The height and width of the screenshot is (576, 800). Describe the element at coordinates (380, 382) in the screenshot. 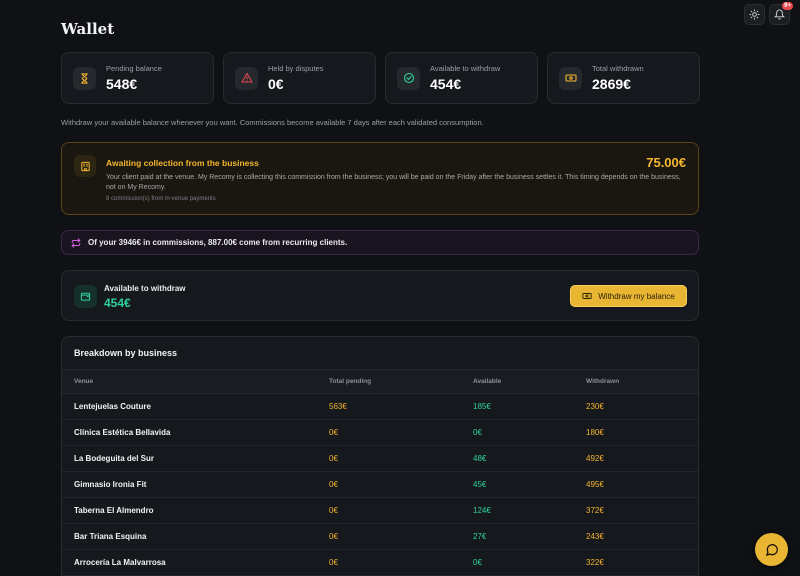

I see `table-header: Venue Total pending Available Withdrawn` at that location.